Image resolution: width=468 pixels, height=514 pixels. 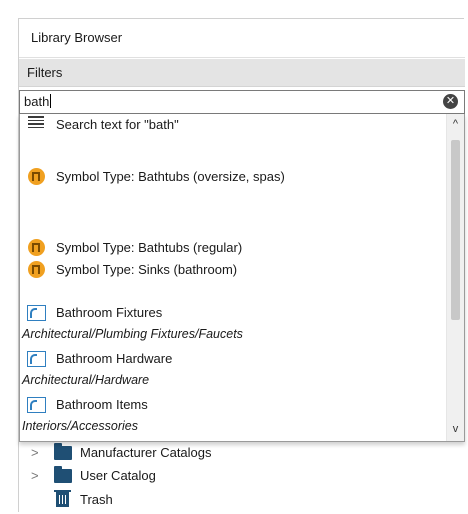 What do you see at coordinates (146, 452) in the screenshot?
I see `tree-item-label: Manufacturer Catalogs` at bounding box center [146, 452].